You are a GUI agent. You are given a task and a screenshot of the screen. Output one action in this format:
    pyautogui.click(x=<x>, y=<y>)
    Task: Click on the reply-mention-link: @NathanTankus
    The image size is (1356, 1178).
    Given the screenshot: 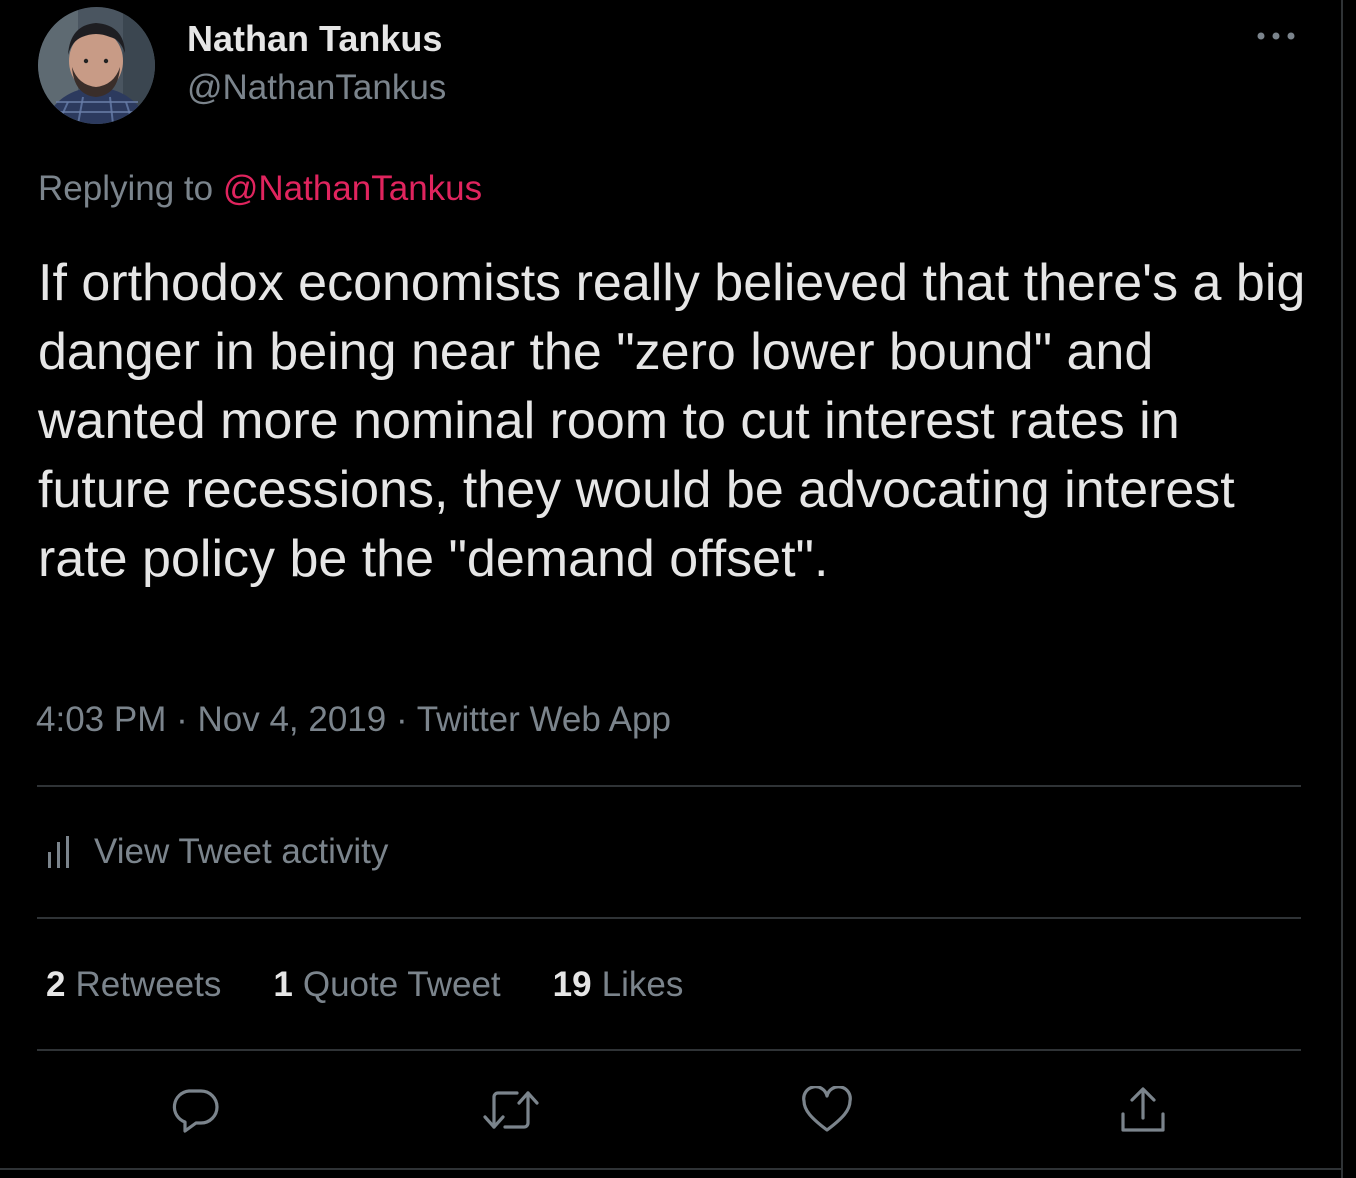 What is the action you would take?
    pyautogui.click(x=352, y=188)
    